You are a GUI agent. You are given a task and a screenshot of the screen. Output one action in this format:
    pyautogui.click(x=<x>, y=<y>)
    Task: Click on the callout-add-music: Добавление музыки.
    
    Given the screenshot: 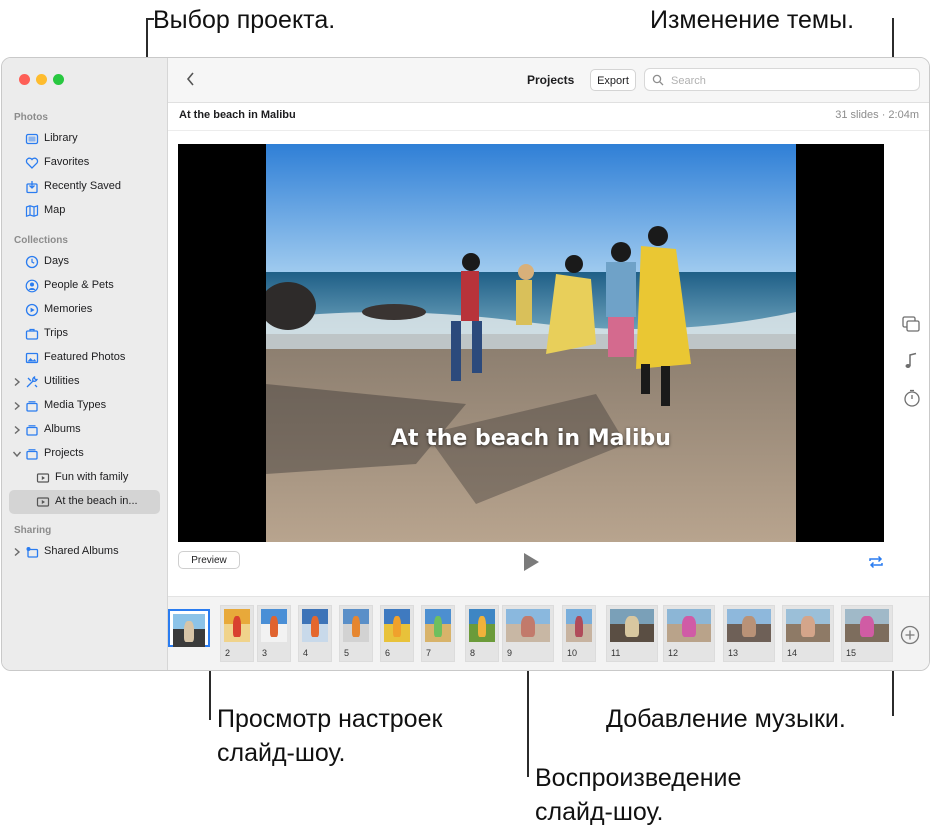 What is the action you would take?
    pyautogui.click(x=726, y=719)
    